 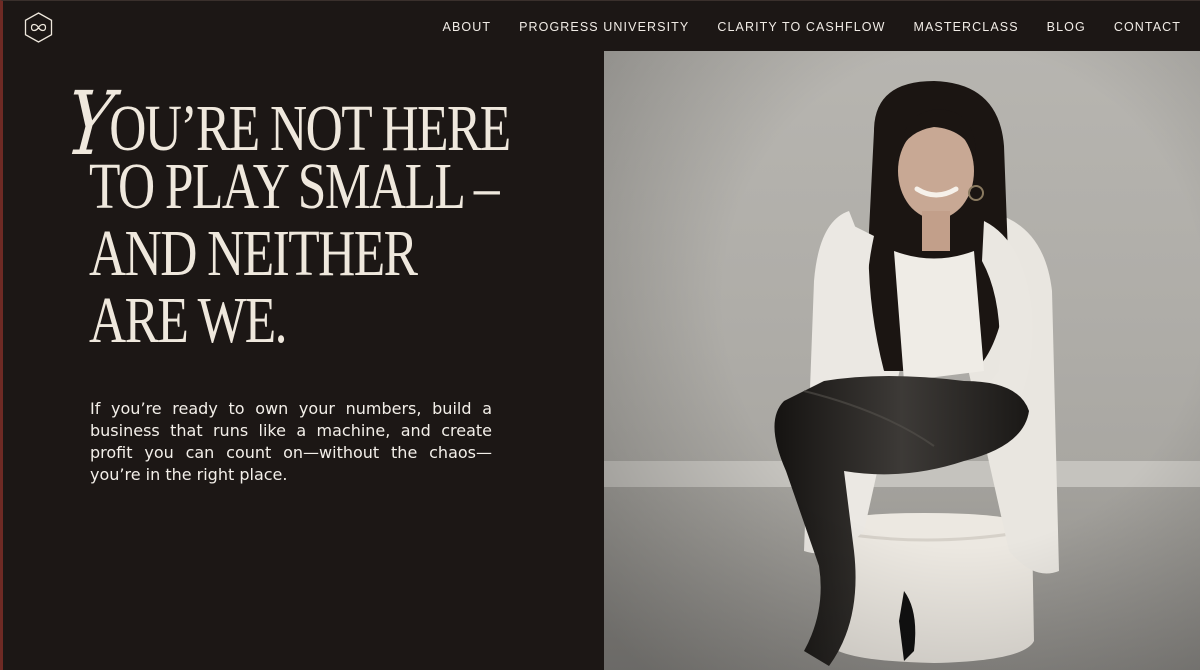 What do you see at coordinates (38, 27) in the screenshot?
I see `infinity-hexagon-icon` at bounding box center [38, 27].